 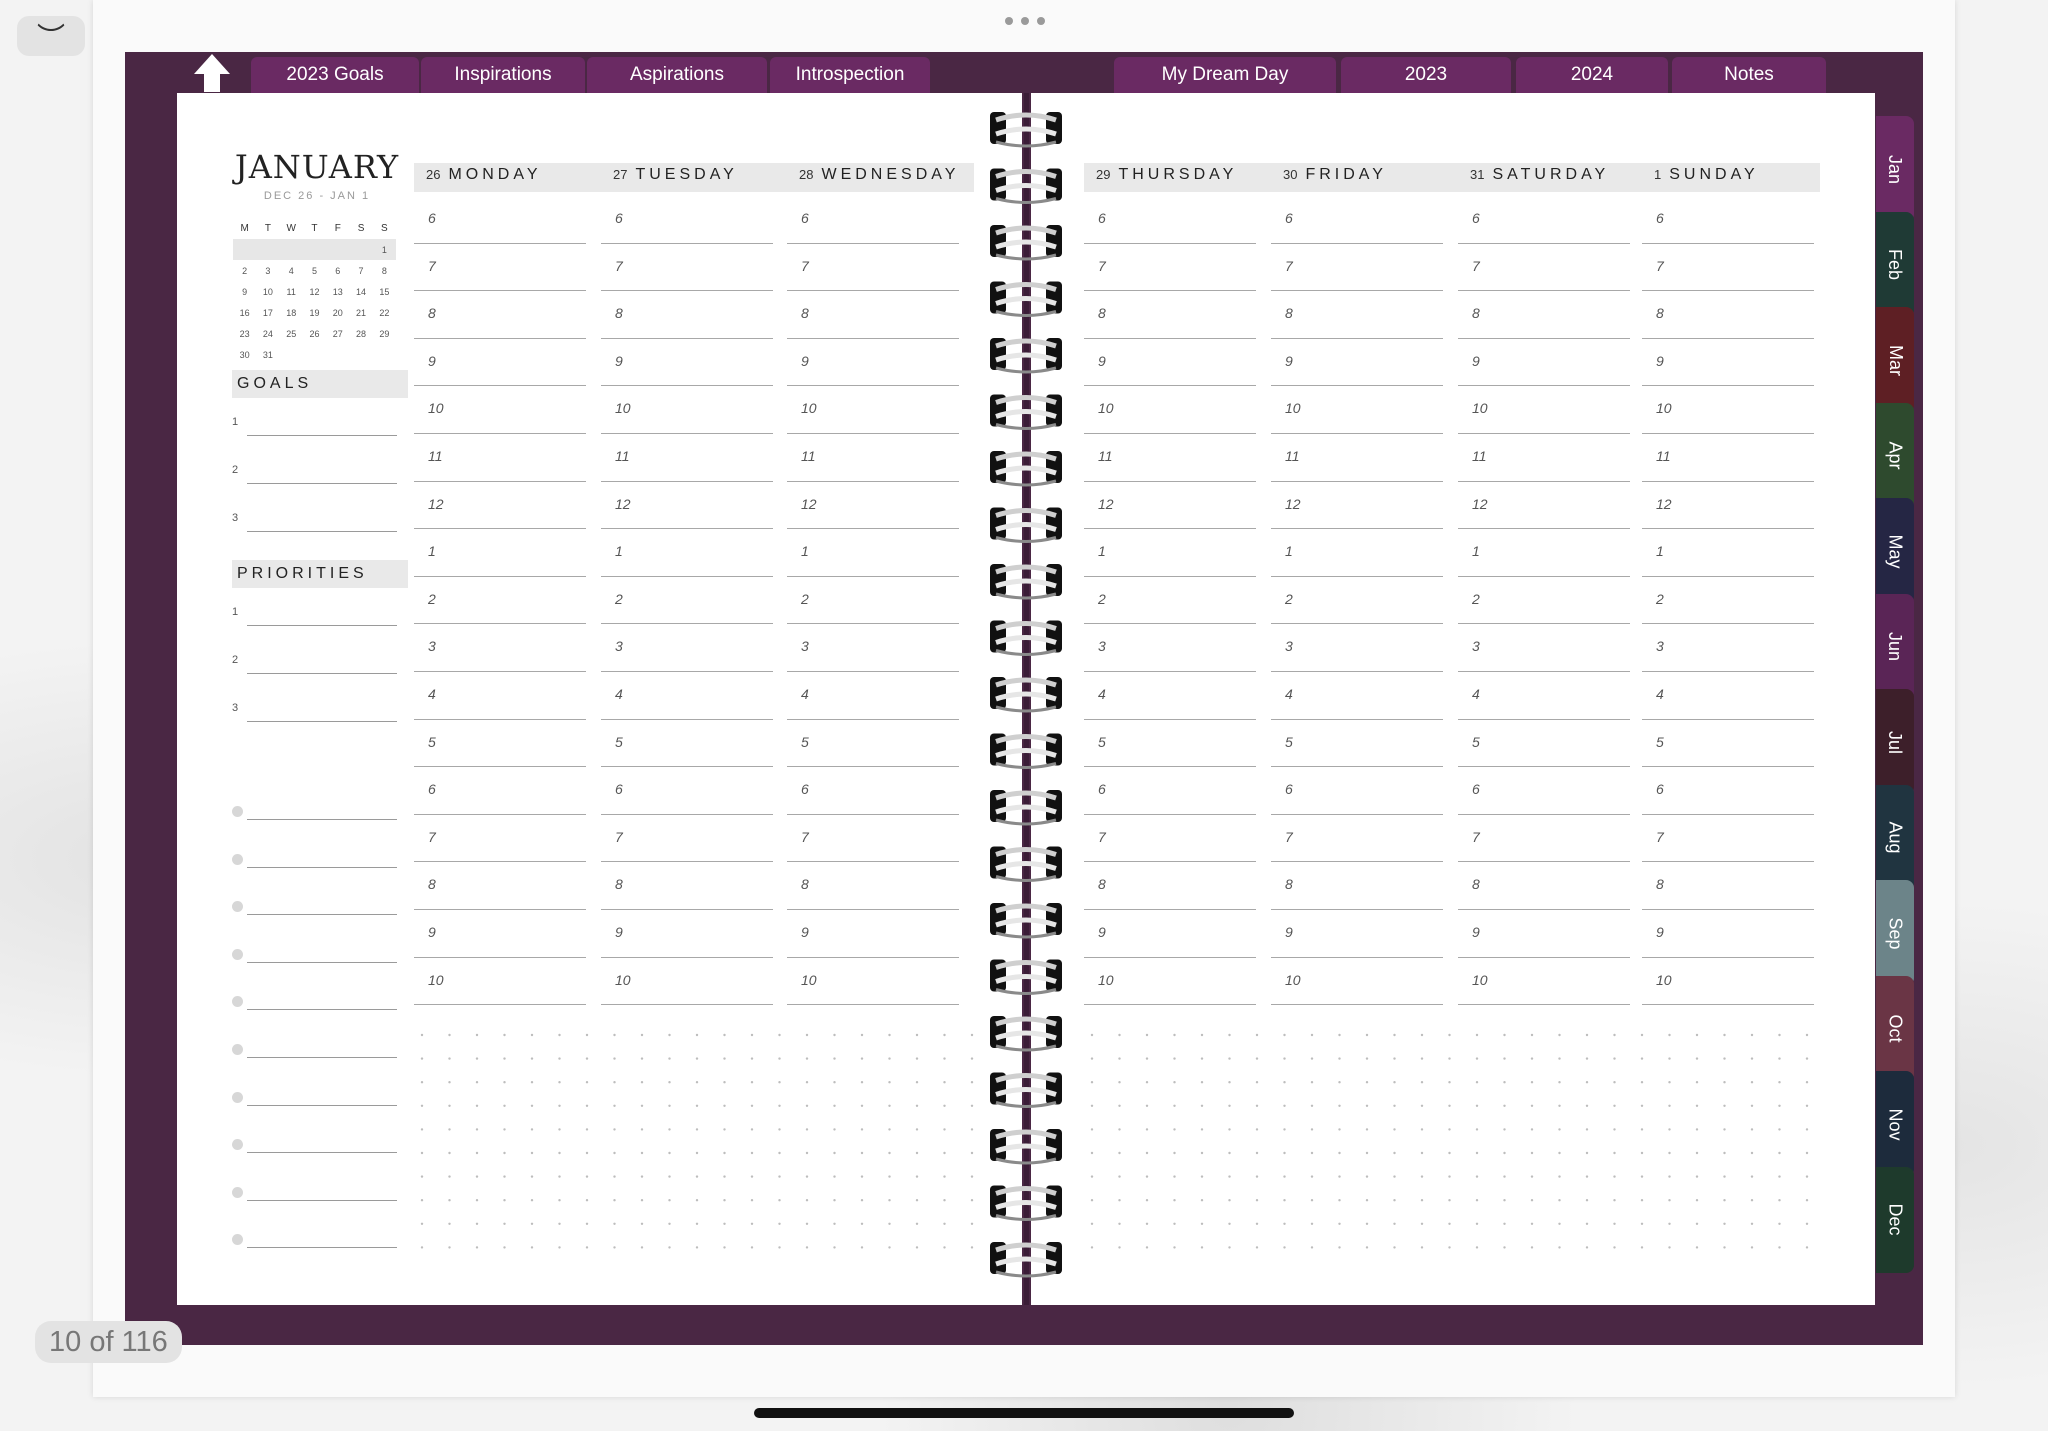 What do you see at coordinates (850, 75) in the screenshot?
I see `top-tab-introspection: Introspection` at bounding box center [850, 75].